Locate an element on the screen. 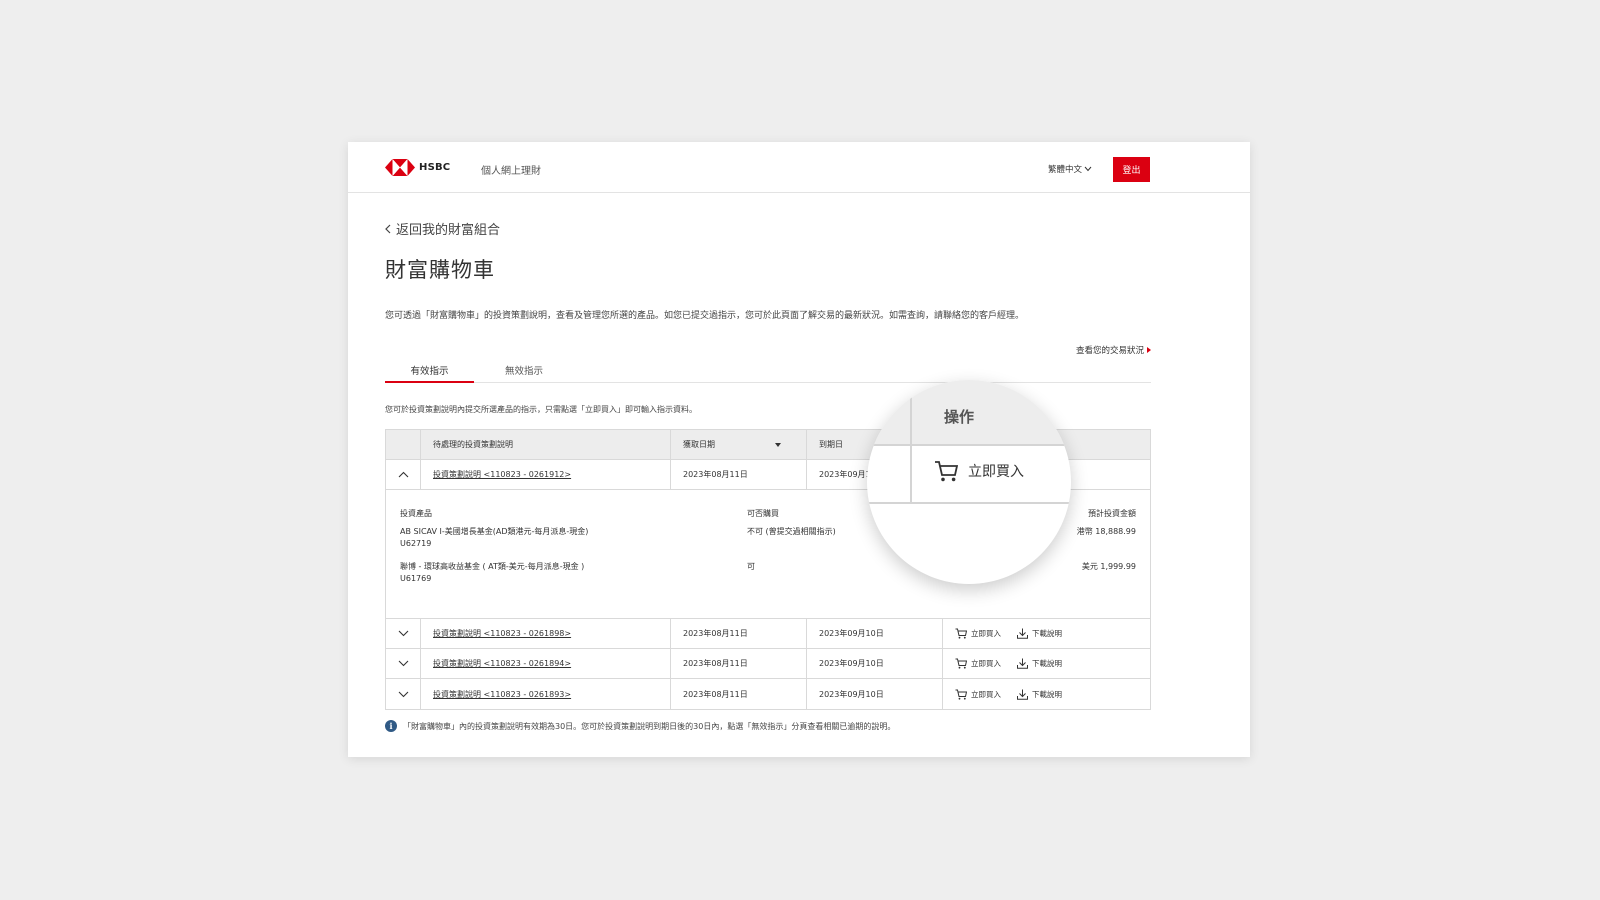 This screenshot has height=900, width=1600. product-code: U62719 is located at coordinates (416, 543).